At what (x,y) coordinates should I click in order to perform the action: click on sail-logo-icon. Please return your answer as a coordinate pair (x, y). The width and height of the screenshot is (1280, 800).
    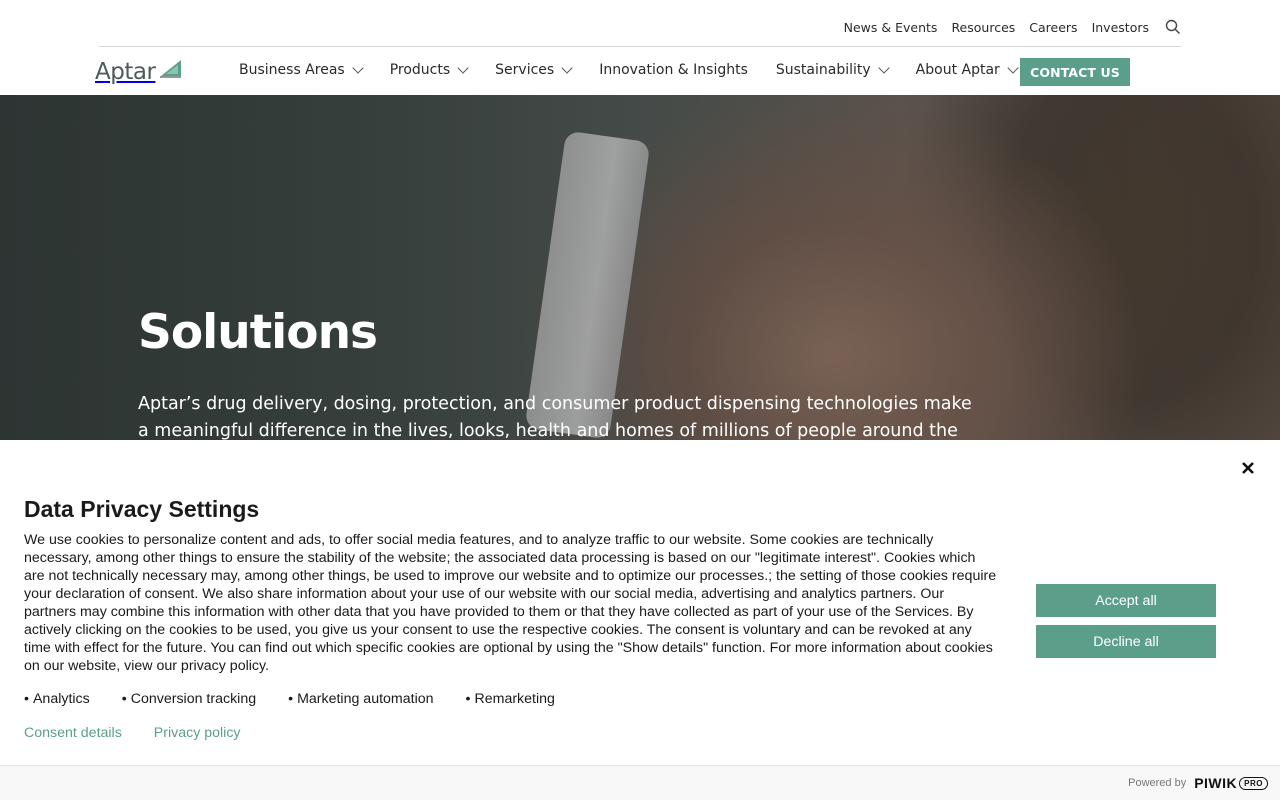
    Looking at the image, I should click on (170, 70).